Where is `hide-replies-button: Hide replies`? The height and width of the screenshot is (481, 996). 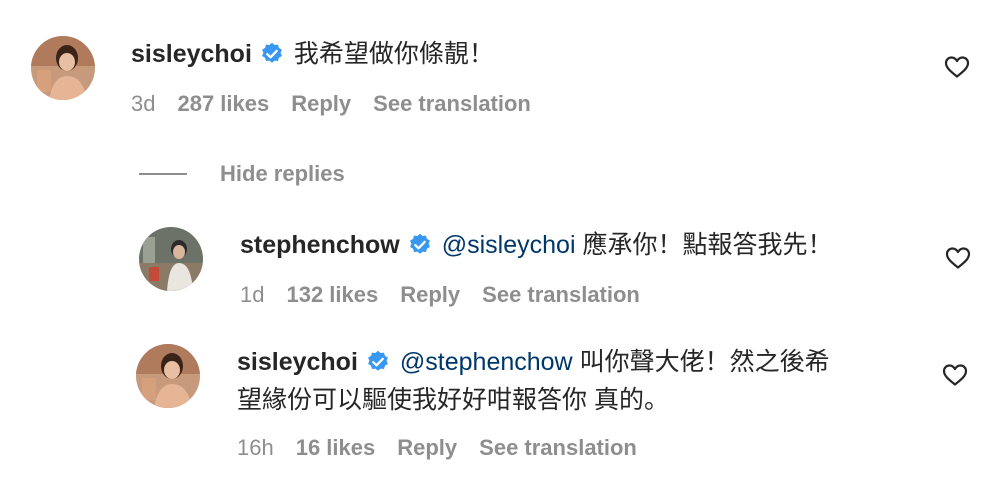
hide-replies-button: Hide replies is located at coordinates (242, 174).